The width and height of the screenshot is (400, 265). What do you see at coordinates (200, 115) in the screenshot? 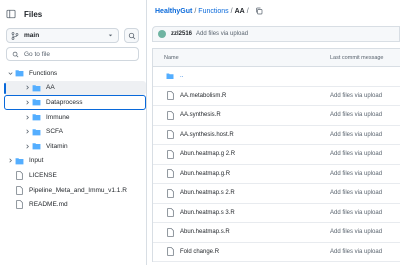
I see `file-name-link: AA.synthesis.R` at bounding box center [200, 115].